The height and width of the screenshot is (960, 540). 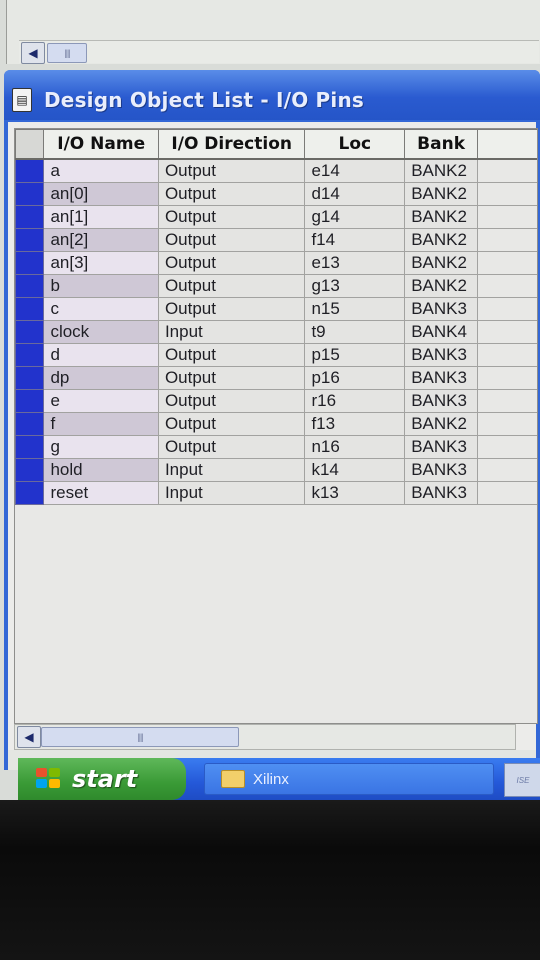 What do you see at coordinates (355, 401) in the screenshot?
I see `cell-loc: r16` at bounding box center [355, 401].